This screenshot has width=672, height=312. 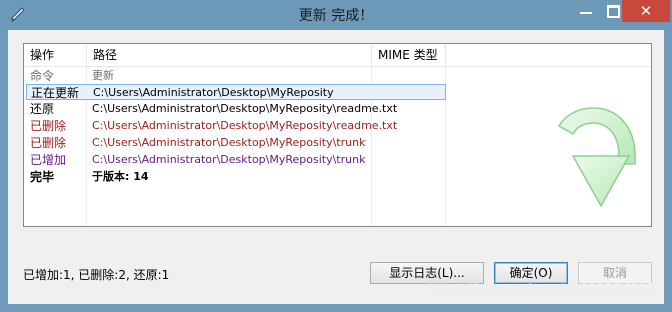 What do you see at coordinates (596, 157) in the screenshot?
I see `update-complete-arrow-icon` at bounding box center [596, 157].